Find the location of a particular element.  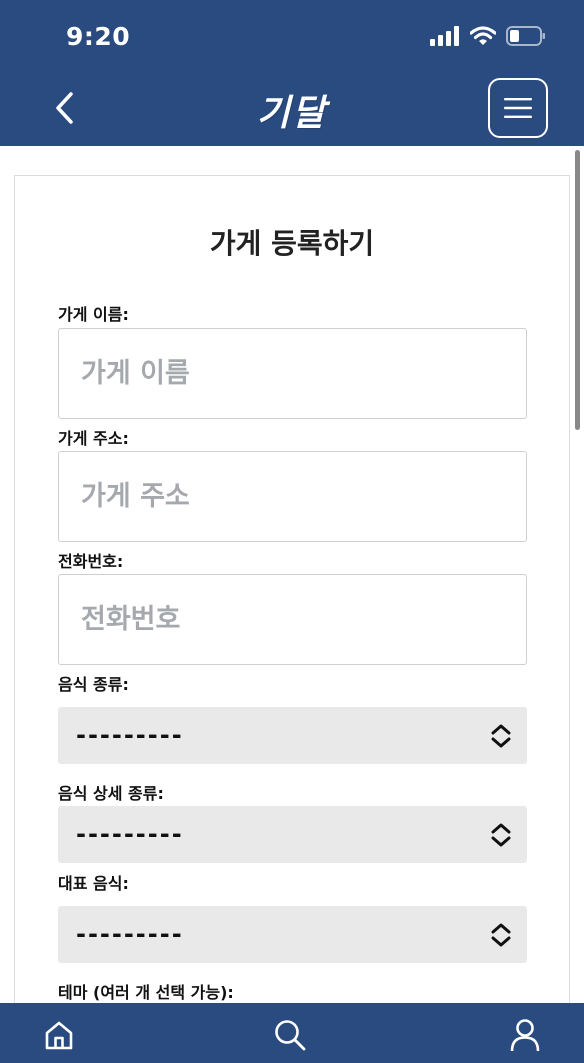

page-scrollbar is located at coordinates (577, 290).